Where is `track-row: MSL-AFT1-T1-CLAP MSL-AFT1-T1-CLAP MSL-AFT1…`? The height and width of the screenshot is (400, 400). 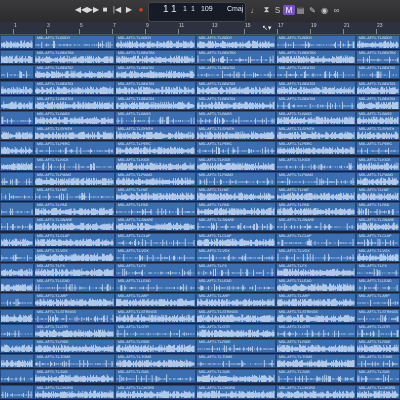 track-row: MSL-AFT1-T1-CLAP MSL-AFT1-T1-CLAP MSL-AFT1… is located at coordinates (200, 240).